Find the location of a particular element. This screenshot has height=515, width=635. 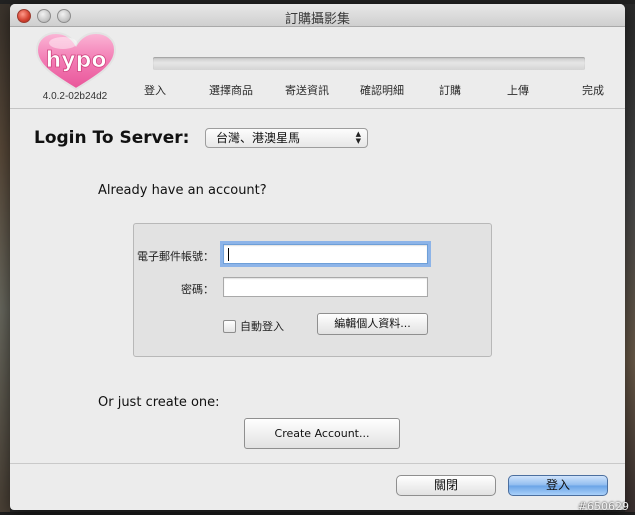

wizard-steps: 登入 選擇商品 寄送資訊 確認明細 訂購 上傳 完成 is located at coordinates (370, 90).